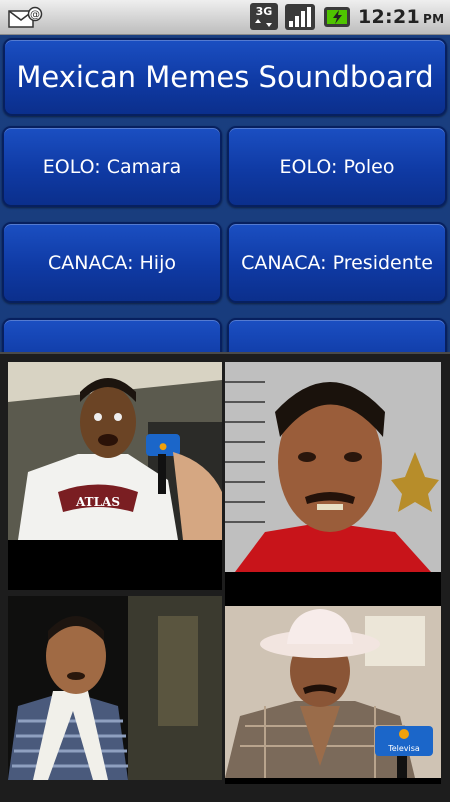  What do you see at coordinates (265, 19) in the screenshot?
I see `network-3g-icon: 3G` at bounding box center [265, 19].